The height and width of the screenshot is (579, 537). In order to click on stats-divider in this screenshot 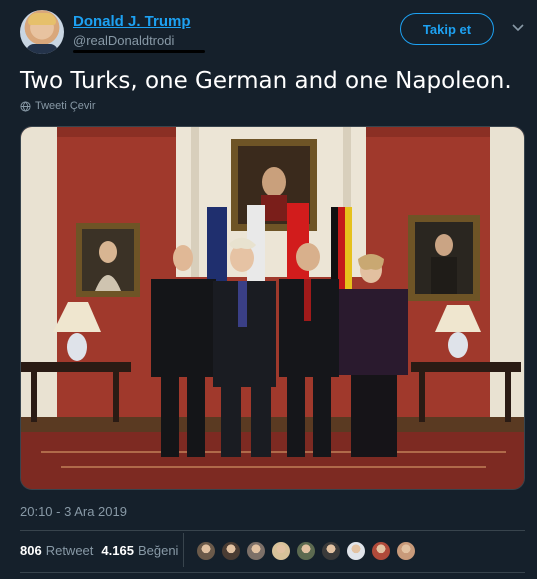, I will do `click(183, 550)`.